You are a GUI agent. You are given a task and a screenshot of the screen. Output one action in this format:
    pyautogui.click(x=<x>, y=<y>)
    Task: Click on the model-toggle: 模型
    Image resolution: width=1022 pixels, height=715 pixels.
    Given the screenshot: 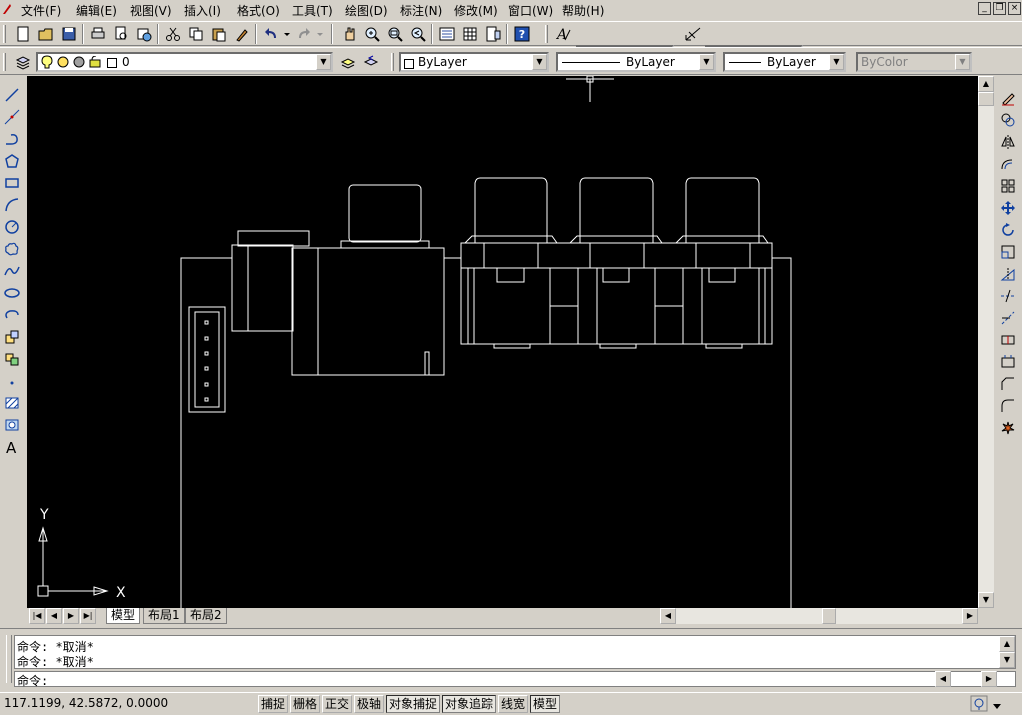 What is the action you would take?
    pyautogui.click(x=545, y=704)
    